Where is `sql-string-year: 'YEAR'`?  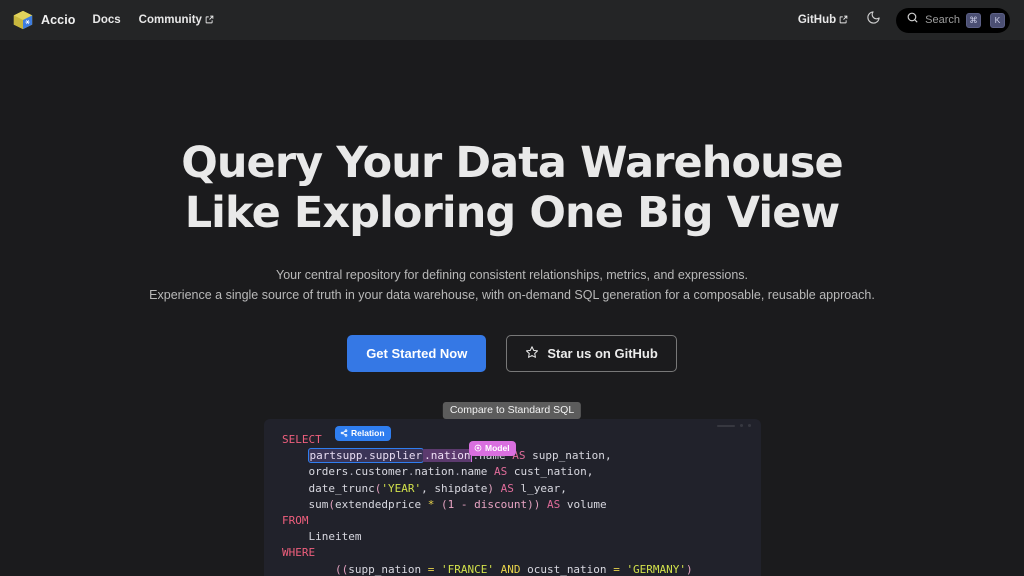
sql-string-year: 'YEAR' is located at coordinates (401, 488).